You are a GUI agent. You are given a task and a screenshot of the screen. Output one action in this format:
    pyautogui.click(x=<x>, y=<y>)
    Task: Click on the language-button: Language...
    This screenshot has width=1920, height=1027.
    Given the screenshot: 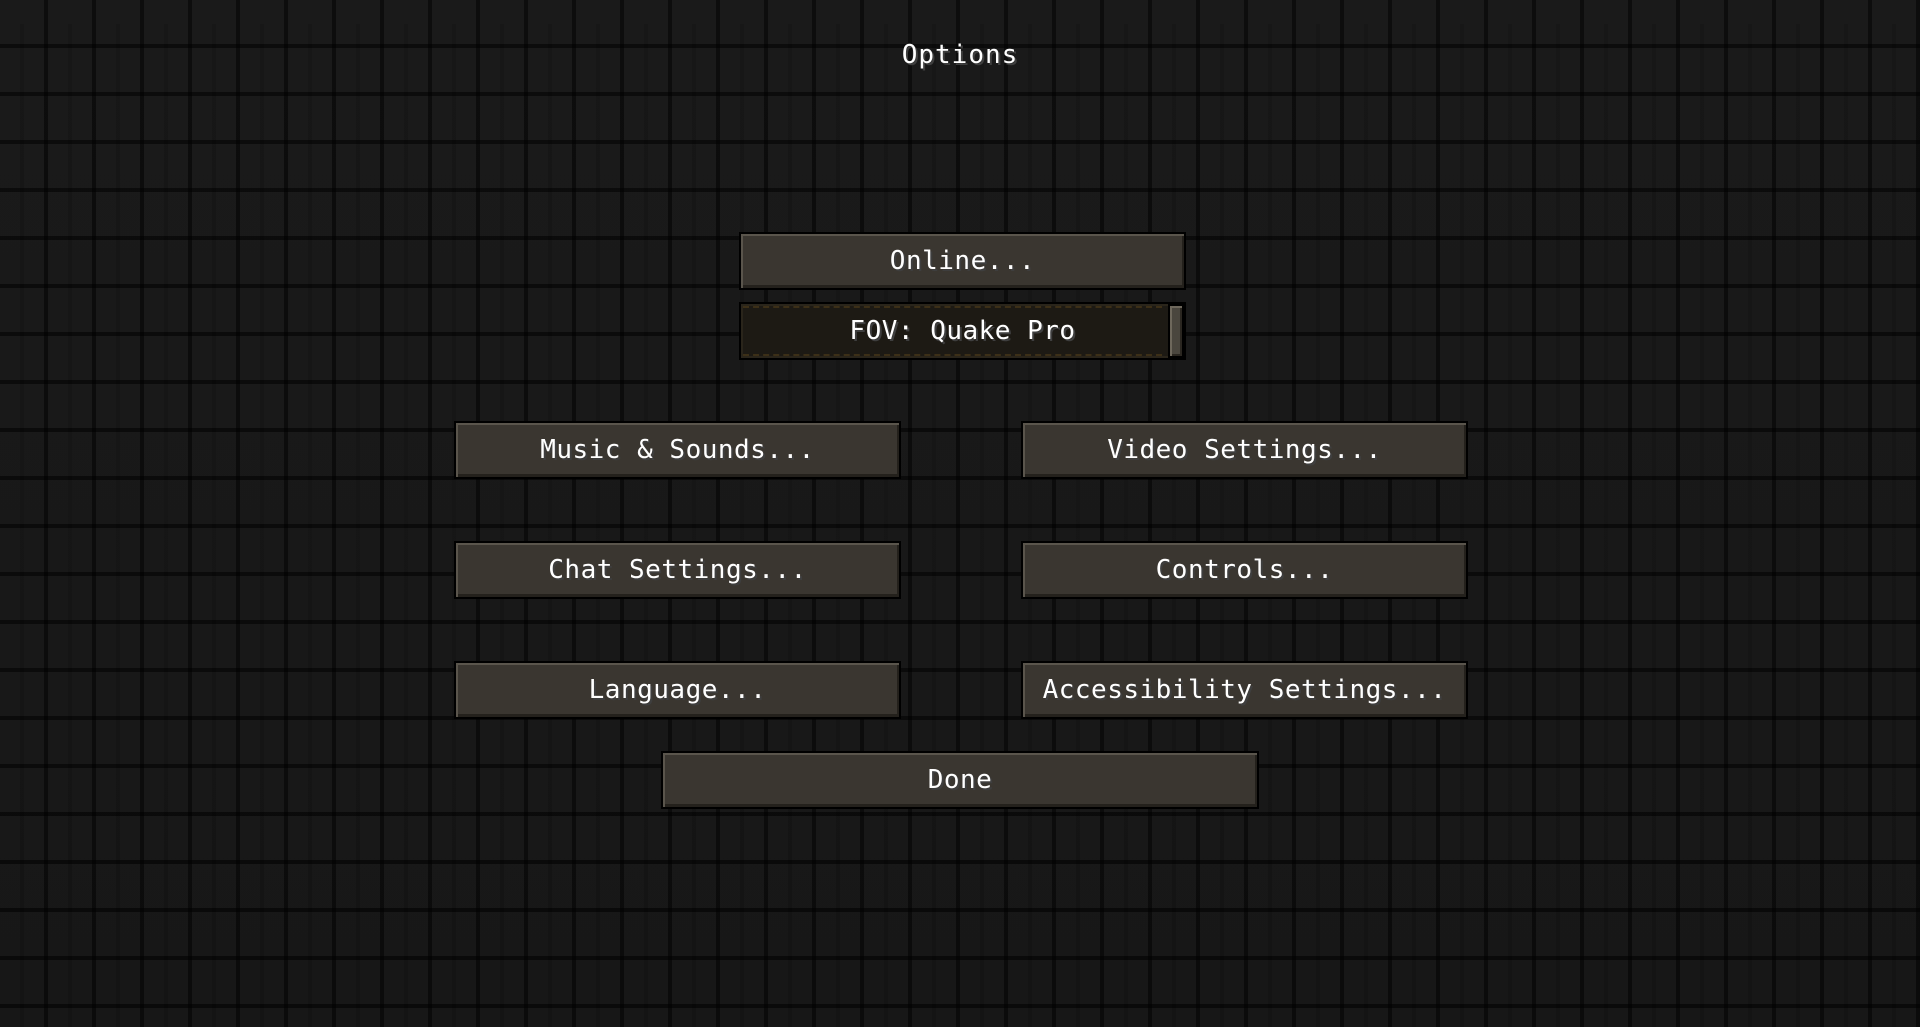 What is the action you would take?
    pyautogui.click(x=677, y=690)
    